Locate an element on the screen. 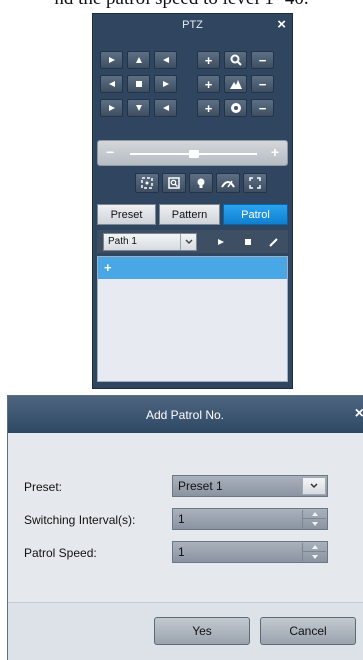  ptz-up-button is located at coordinates (138, 60).